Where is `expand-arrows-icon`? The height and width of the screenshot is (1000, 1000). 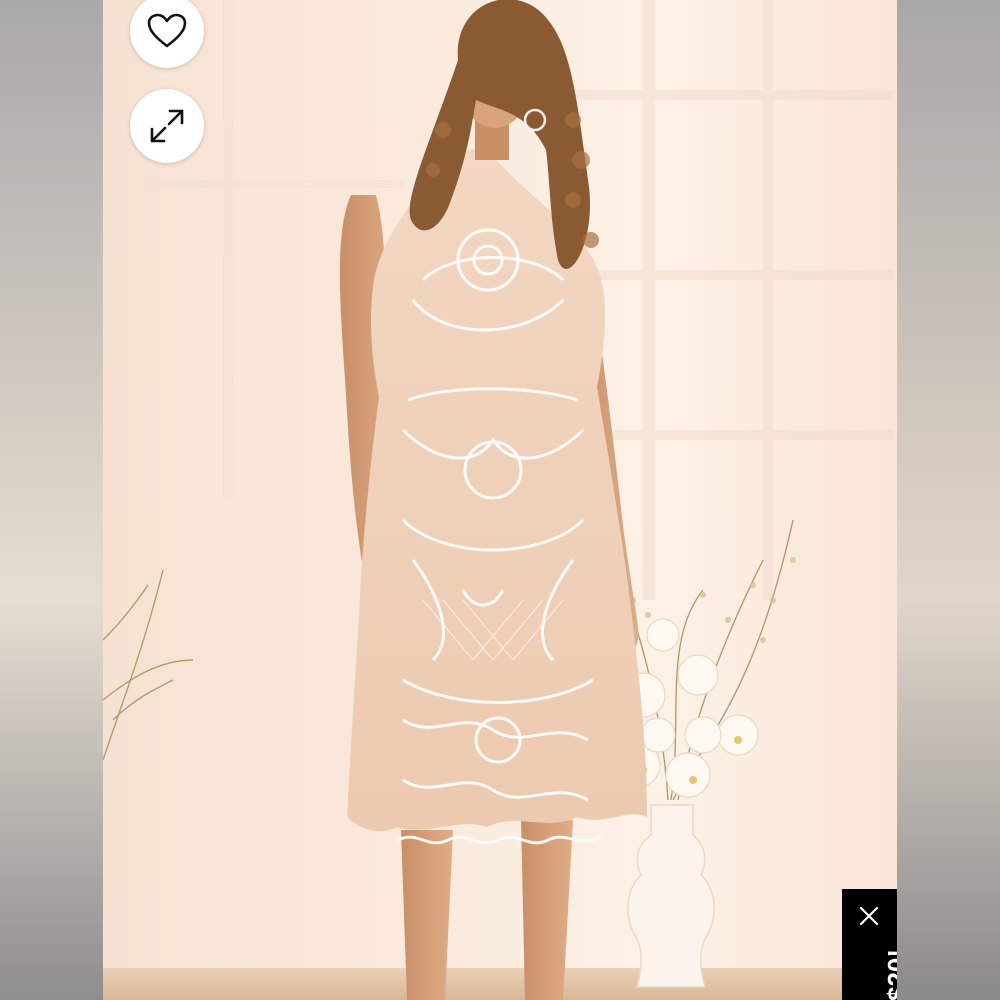
expand-arrows-icon is located at coordinates (167, 126).